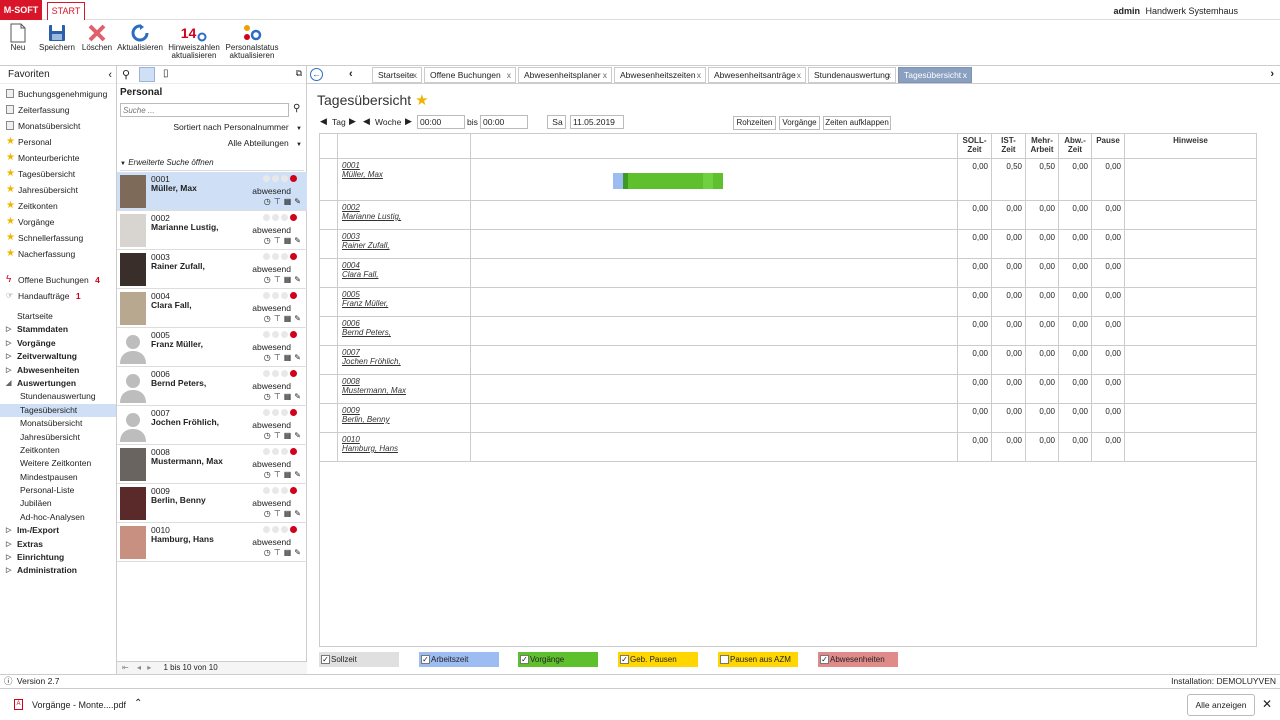 Image resolution: width=1280 pixels, height=720 pixels. Describe the element at coordinates (237, 127) in the screenshot. I see `sort-dropdown: Sortiert nach Personalnummer ▼` at that location.